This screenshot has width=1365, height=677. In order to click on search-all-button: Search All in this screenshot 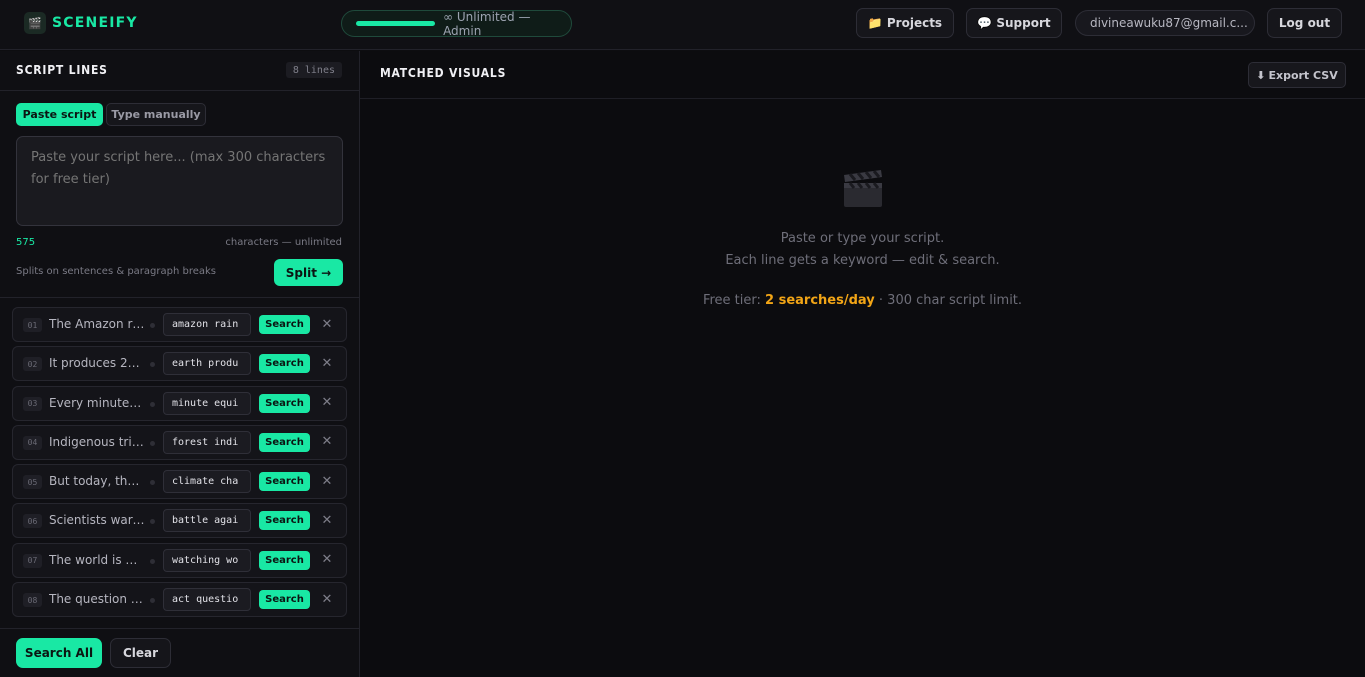, I will do `click(59, 653)`.